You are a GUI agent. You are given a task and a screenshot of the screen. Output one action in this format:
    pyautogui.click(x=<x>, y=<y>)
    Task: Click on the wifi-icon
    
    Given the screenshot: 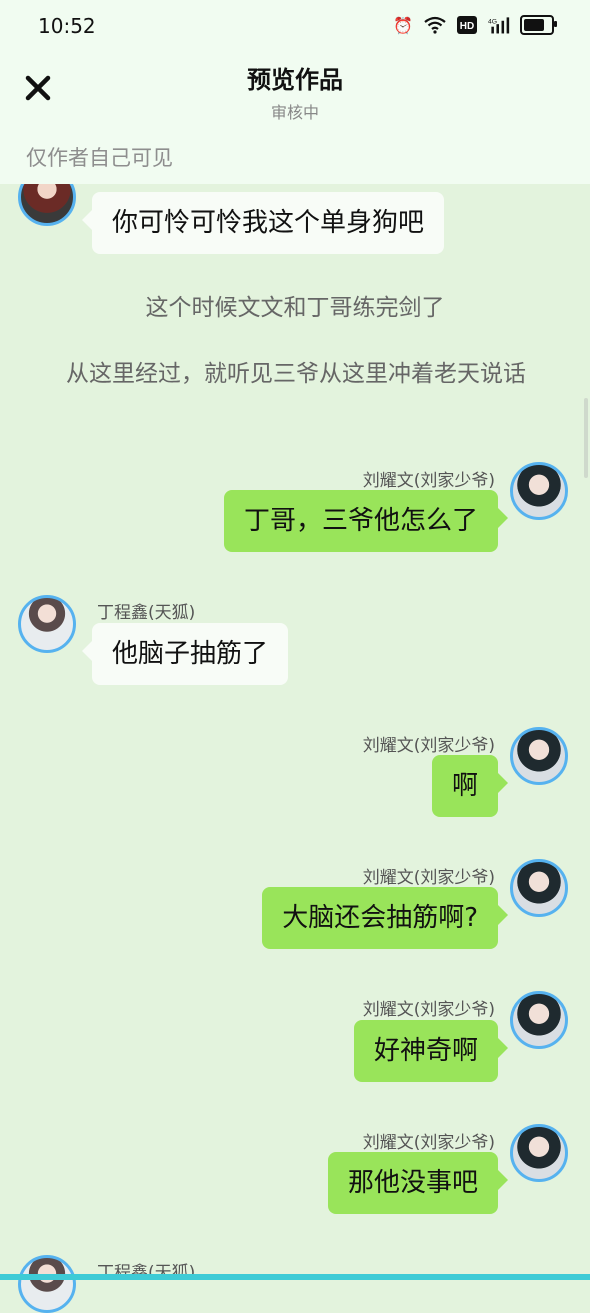 What is the action you would take?
    pyautogui.click(x=435, y=25)
    